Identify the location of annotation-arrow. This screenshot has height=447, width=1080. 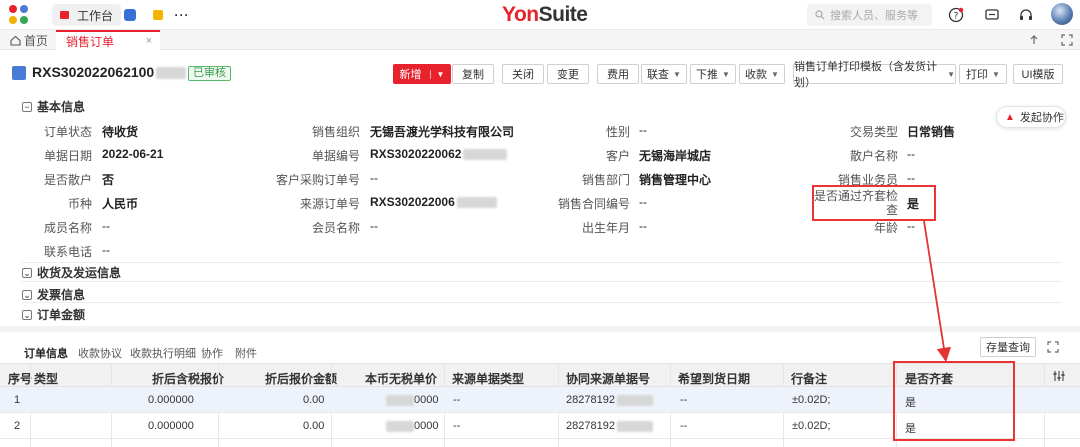
(937, 291).